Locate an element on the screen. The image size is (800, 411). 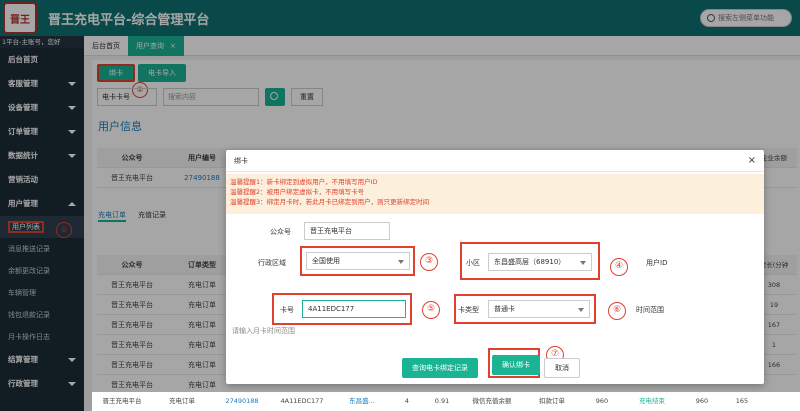
account-value: 晋王充电平台 is located at coordinates (331, 231).